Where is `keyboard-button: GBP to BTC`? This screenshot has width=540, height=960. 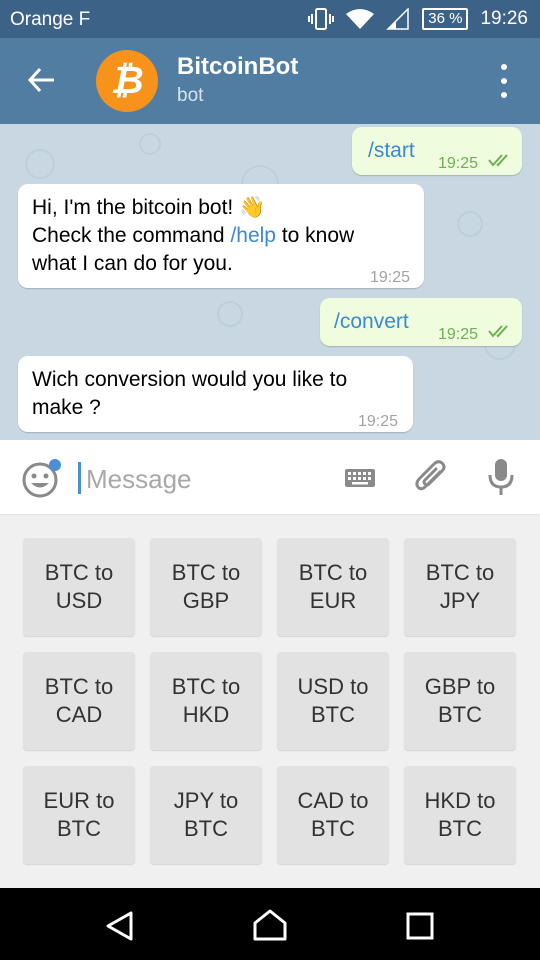 keyboard-button: GBP to BTC is located at coordinates (460, 701).